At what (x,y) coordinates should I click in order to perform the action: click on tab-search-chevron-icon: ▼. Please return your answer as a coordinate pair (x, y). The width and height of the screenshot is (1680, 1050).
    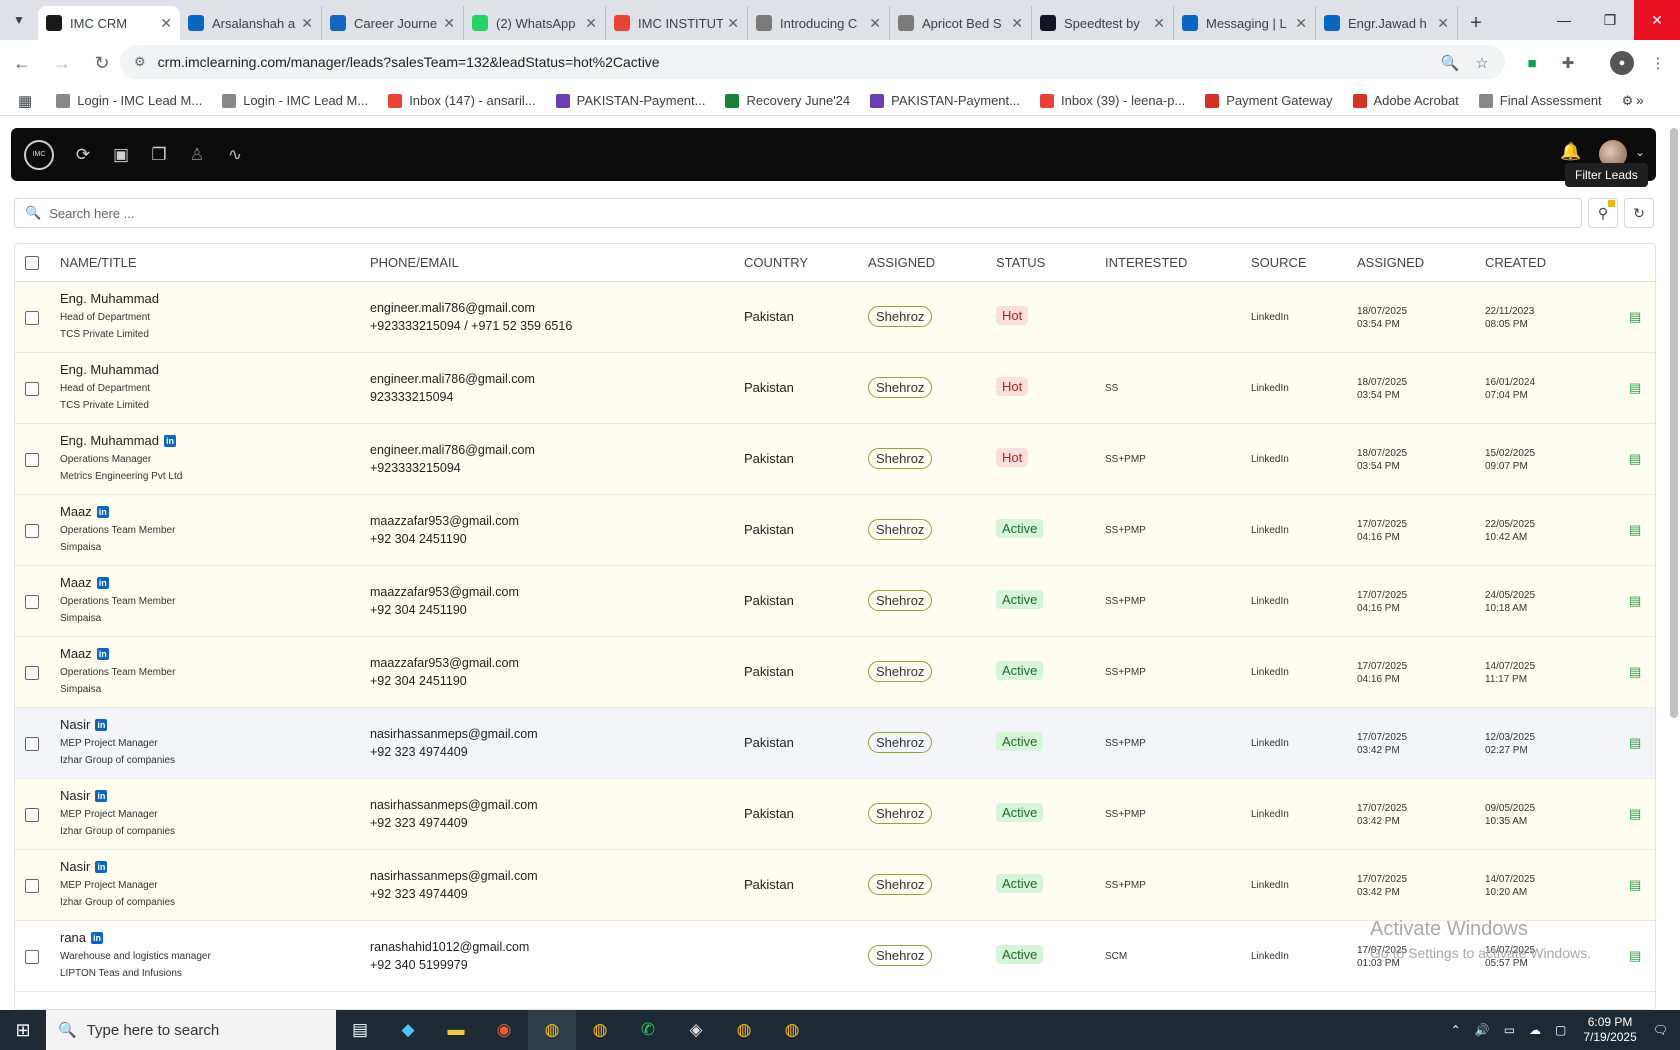
    Looking at the image, I should click on (19, 20).